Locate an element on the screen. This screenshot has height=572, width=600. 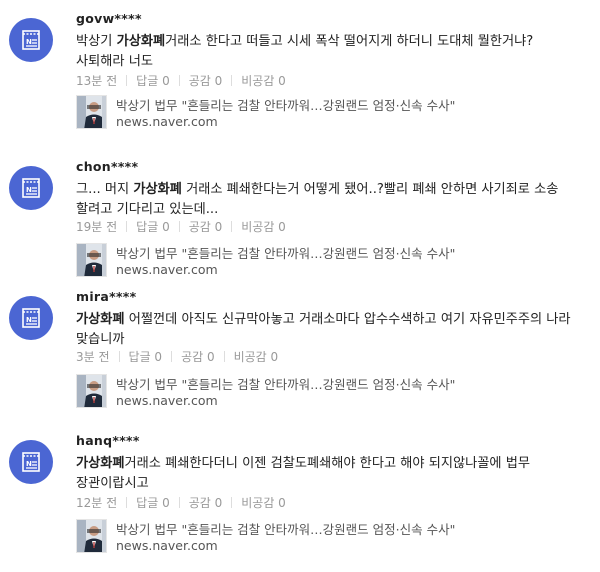
comment-text-prefix: 박상기 is located at coordinates (96, 41).